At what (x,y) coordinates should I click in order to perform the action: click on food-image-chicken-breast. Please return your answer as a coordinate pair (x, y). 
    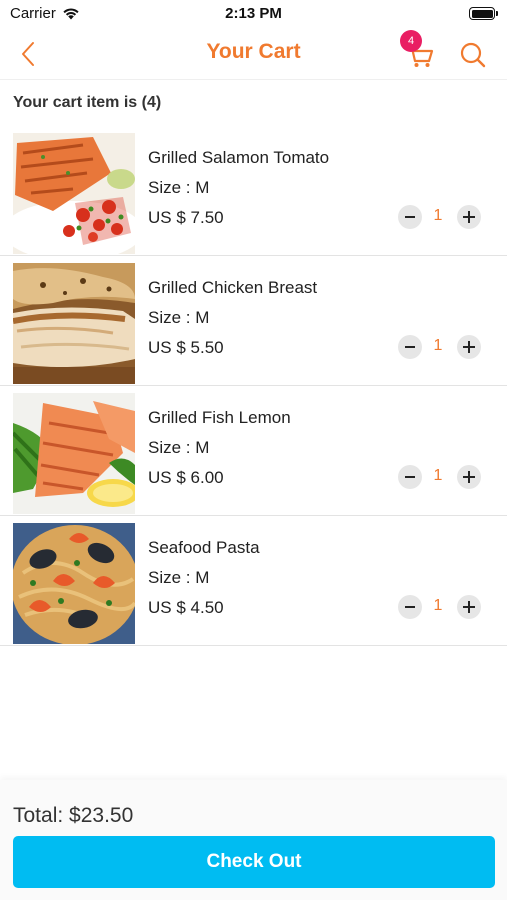
    Looking at the image, I should click on (74, 323).